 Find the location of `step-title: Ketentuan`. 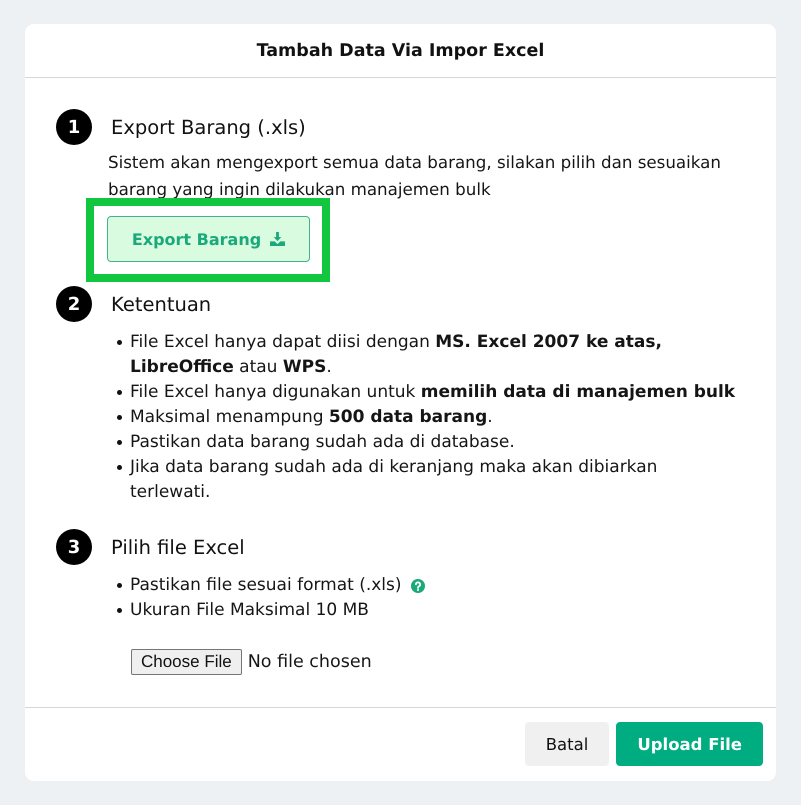

step-title: Ketentuan is located at coordinates (161, 304).